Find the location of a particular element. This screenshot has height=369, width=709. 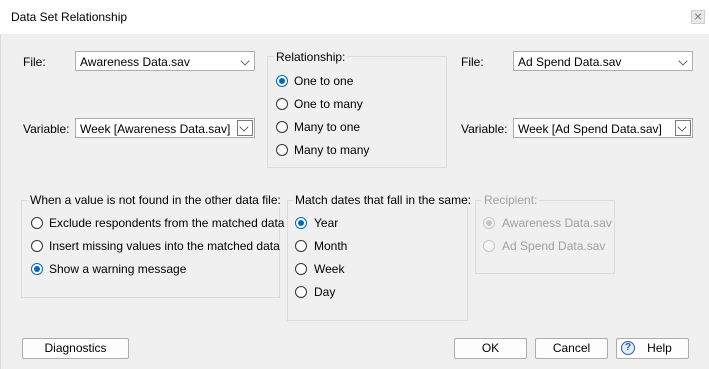

left-file-value: Awareness Data.sav is located at coordinates (135, 62).